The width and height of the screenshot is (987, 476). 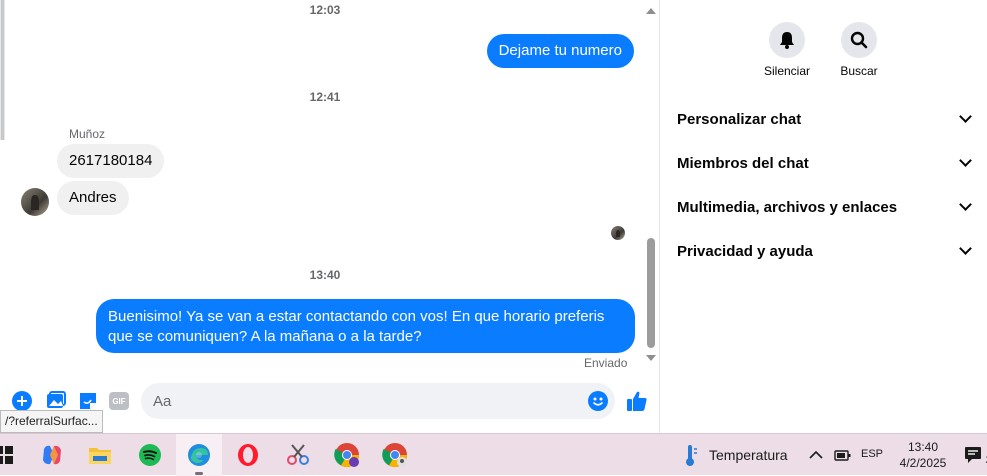 I want to click on message-input: Aa, so click(x=378, y=401).